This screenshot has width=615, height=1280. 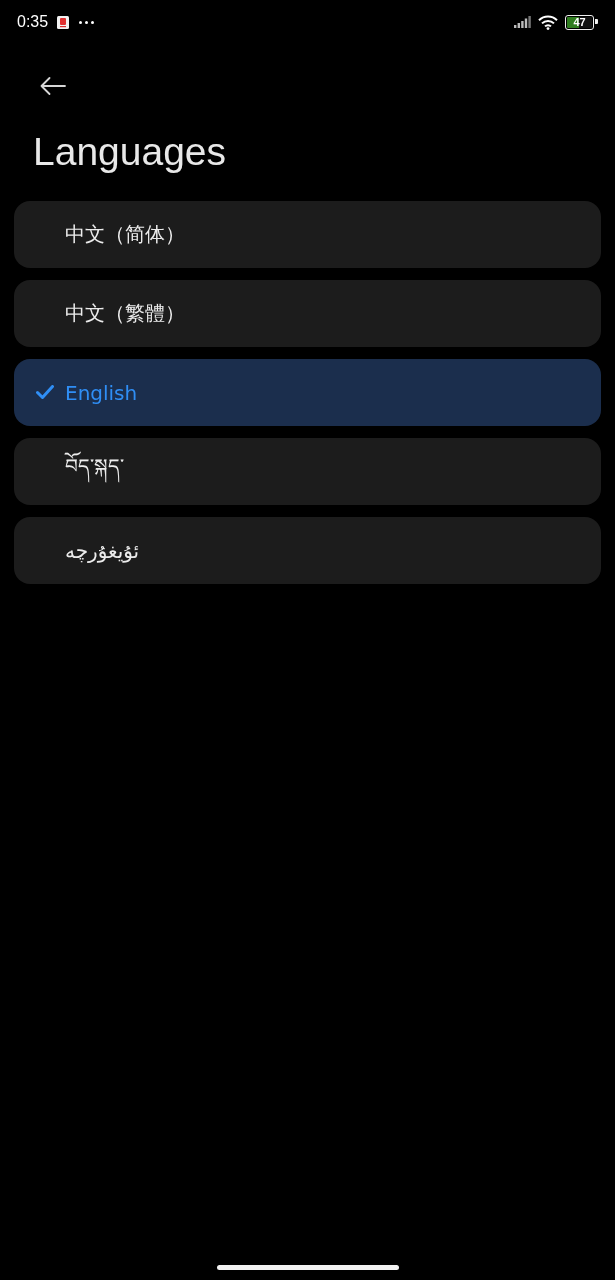 I want to click on app-notification-icon, so click(x=63, y=22).